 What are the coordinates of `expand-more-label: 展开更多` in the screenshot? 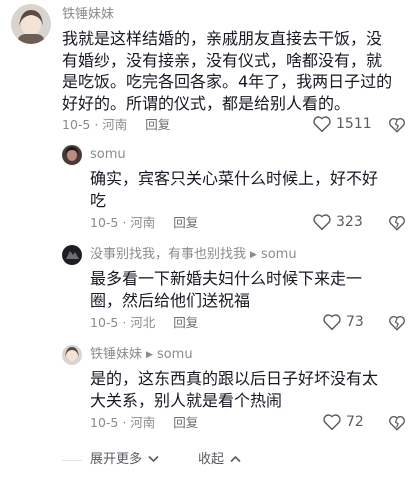 It's located at (116, 459).